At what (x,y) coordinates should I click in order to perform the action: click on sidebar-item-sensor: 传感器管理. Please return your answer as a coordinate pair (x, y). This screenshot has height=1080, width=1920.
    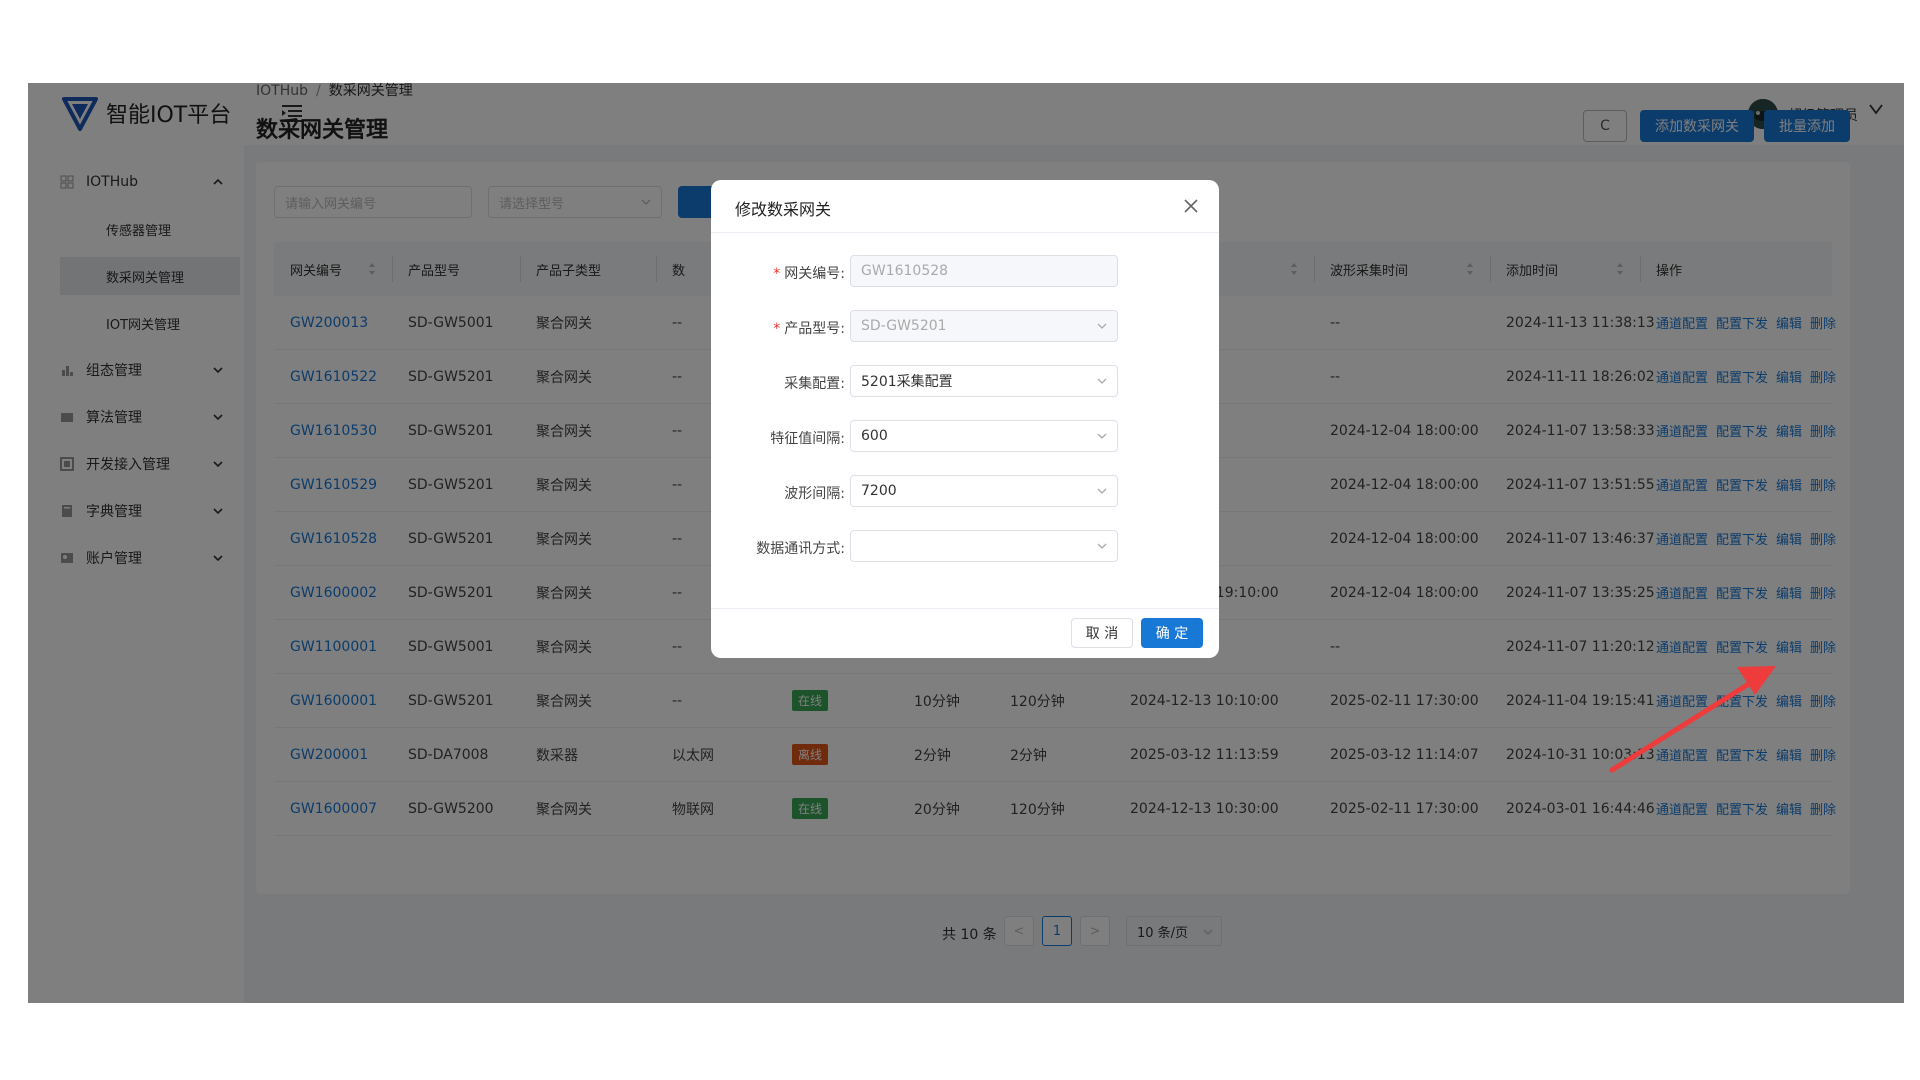
    Looking at the image, I should click on (150, 229).